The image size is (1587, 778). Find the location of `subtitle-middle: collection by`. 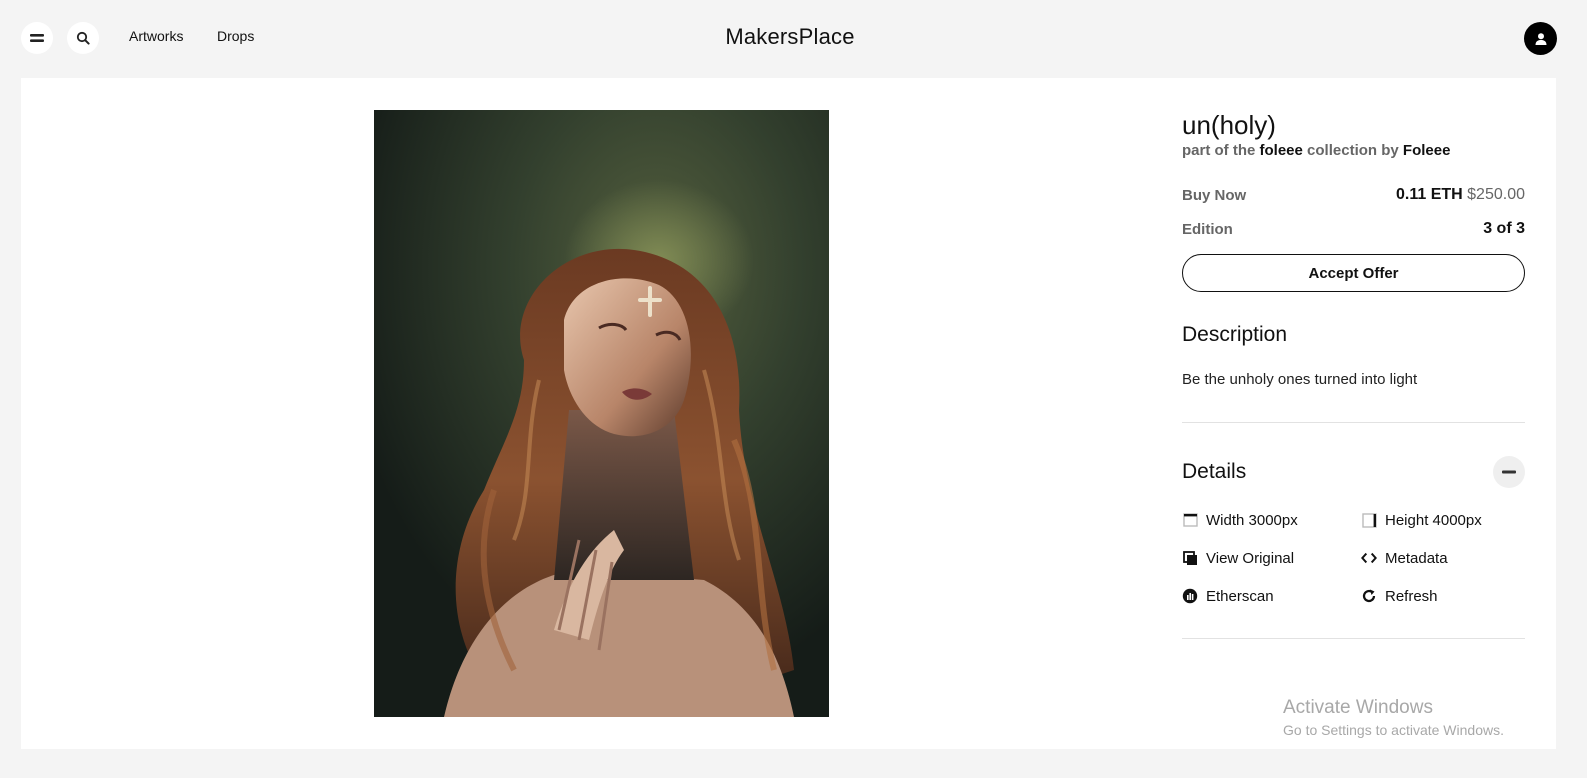

subtitle-middle: collection by is located at coordinates (1353, 150).